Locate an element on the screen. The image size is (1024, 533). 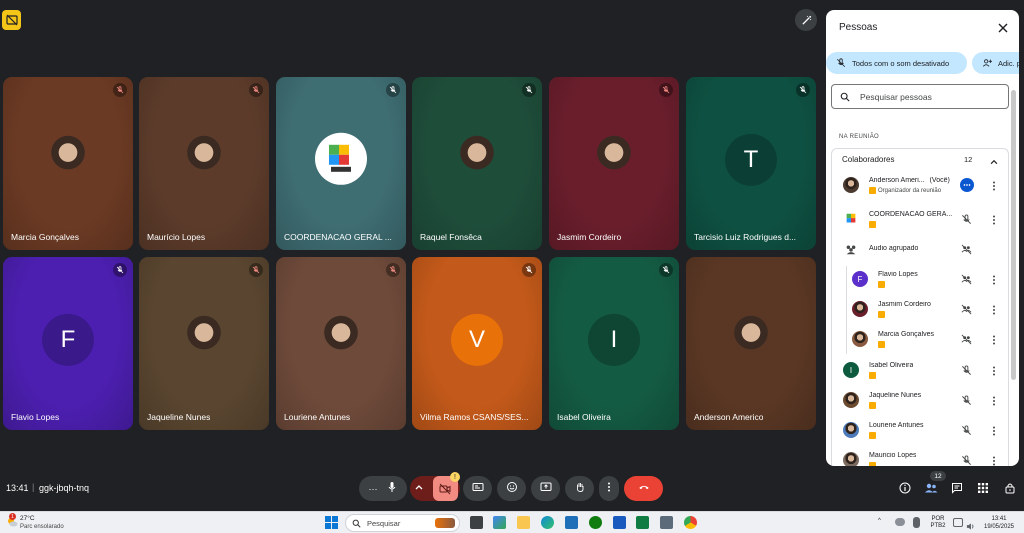
mic-icon is located at coordinates (392, 488).